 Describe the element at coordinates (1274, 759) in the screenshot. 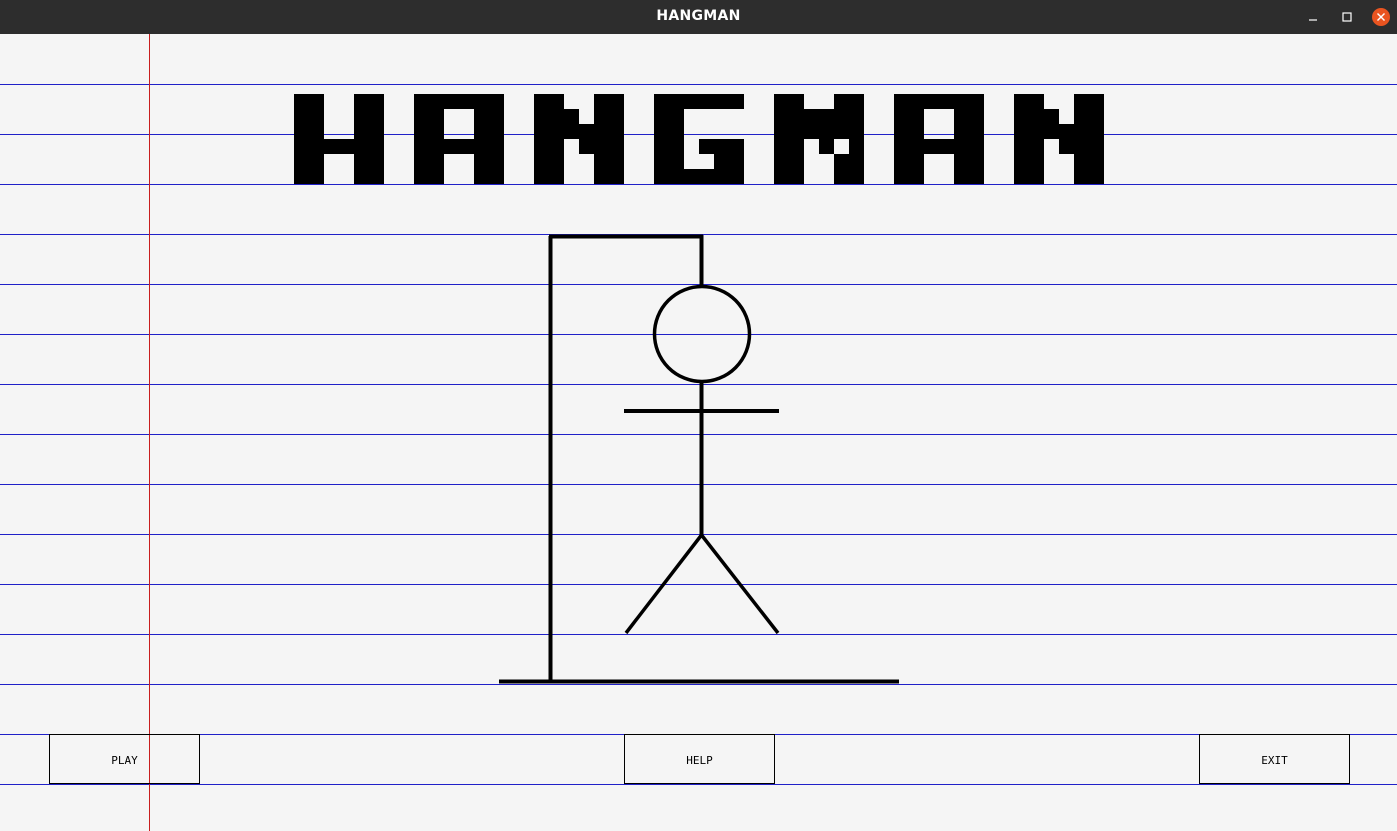

I see `exit-button: EXIT` at that location.